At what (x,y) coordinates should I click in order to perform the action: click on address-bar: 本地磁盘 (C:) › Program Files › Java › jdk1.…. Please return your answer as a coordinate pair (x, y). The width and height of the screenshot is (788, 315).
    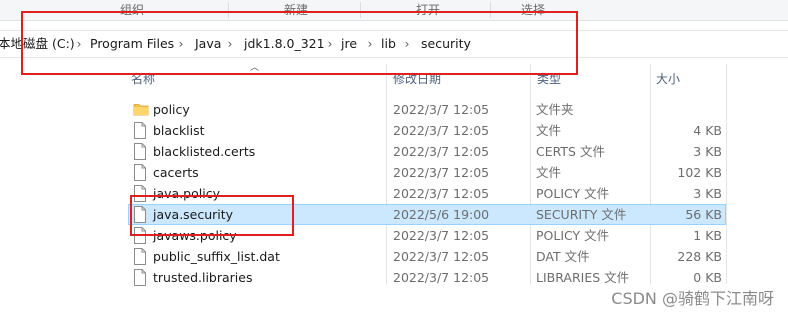
    Looking at the image, I should click on (394, 44).